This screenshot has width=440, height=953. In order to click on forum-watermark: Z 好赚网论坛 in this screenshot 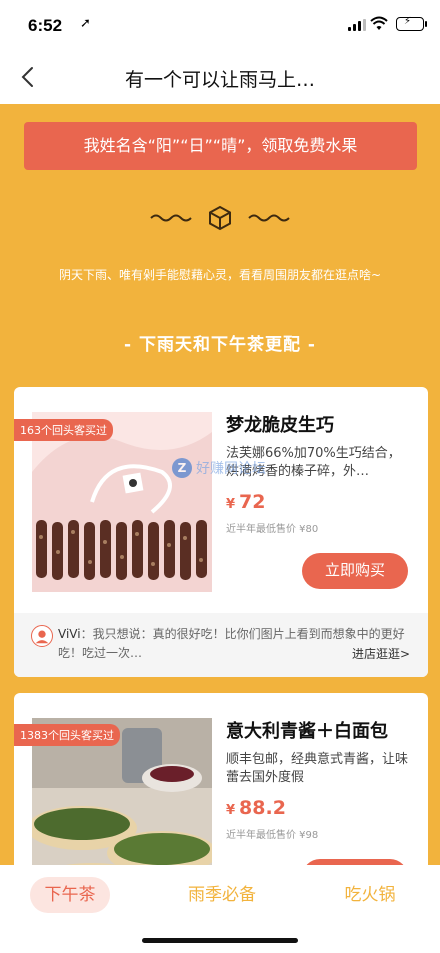, I will do `click(219, 468)`.